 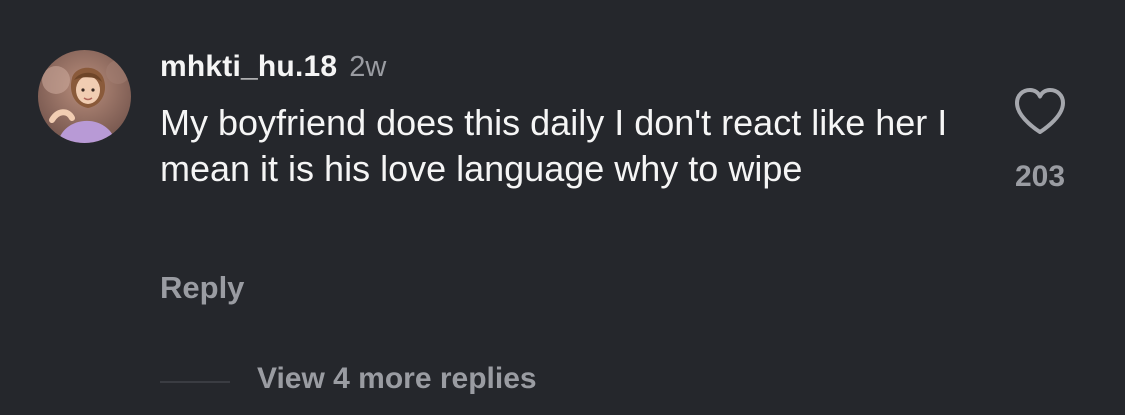 I want to click on comment-header: mhkti_hu.18 2w, so click(x=273, y=69).